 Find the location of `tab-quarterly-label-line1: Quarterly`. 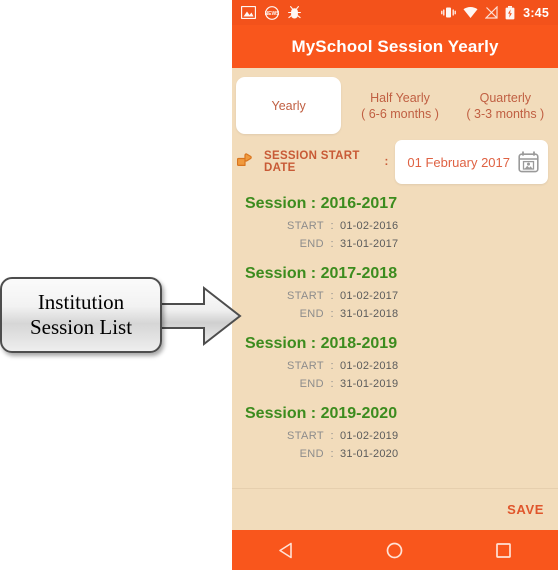

tab-quarterly-label-line1: Quarterly is located at coordinates (505, 97).